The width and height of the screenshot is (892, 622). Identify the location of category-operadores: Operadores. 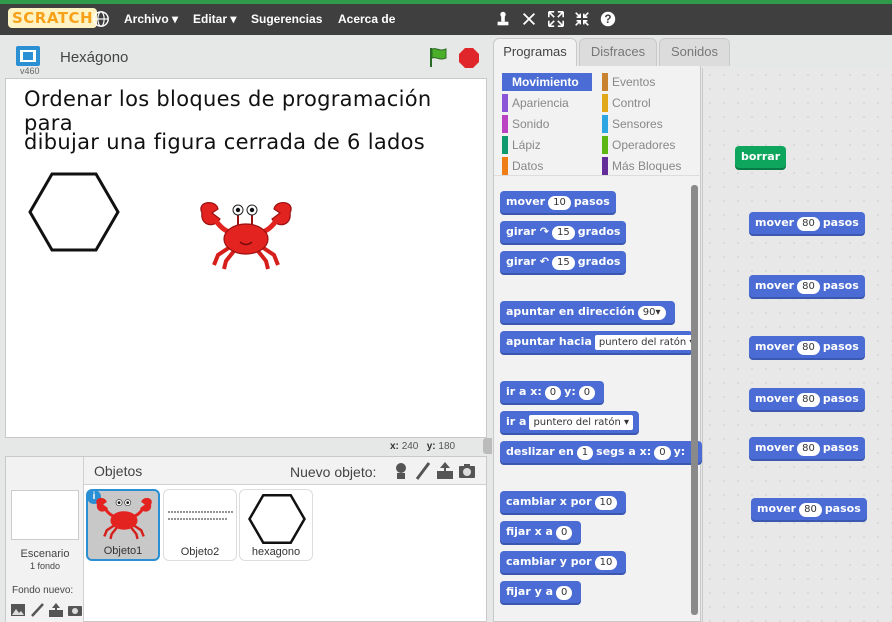
(638, 145).